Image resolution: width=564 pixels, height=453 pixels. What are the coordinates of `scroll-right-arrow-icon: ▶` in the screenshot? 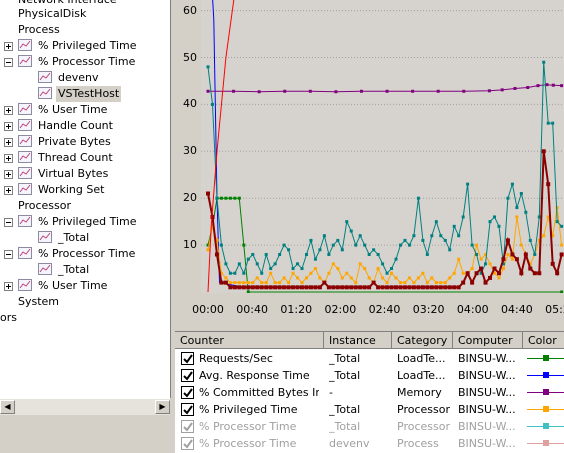 It's located at (162, 407).